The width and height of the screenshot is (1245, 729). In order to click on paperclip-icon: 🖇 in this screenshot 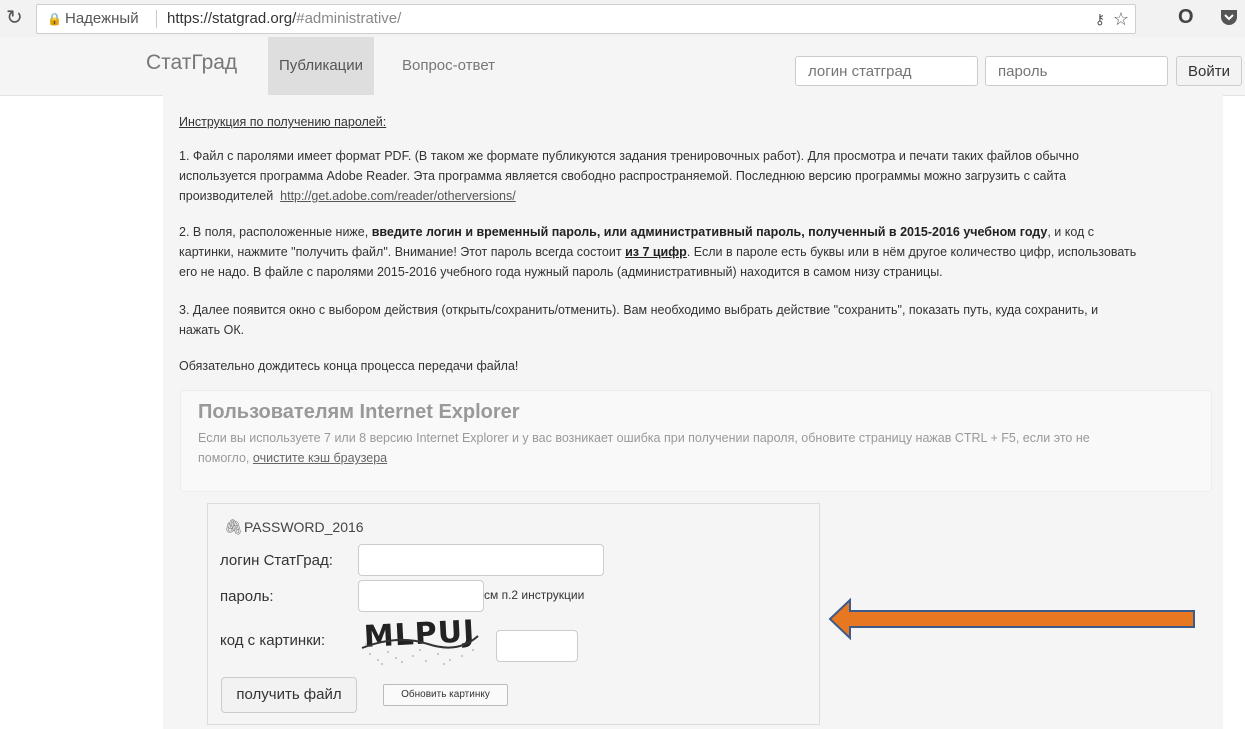, I will do `click(234, 527)`.